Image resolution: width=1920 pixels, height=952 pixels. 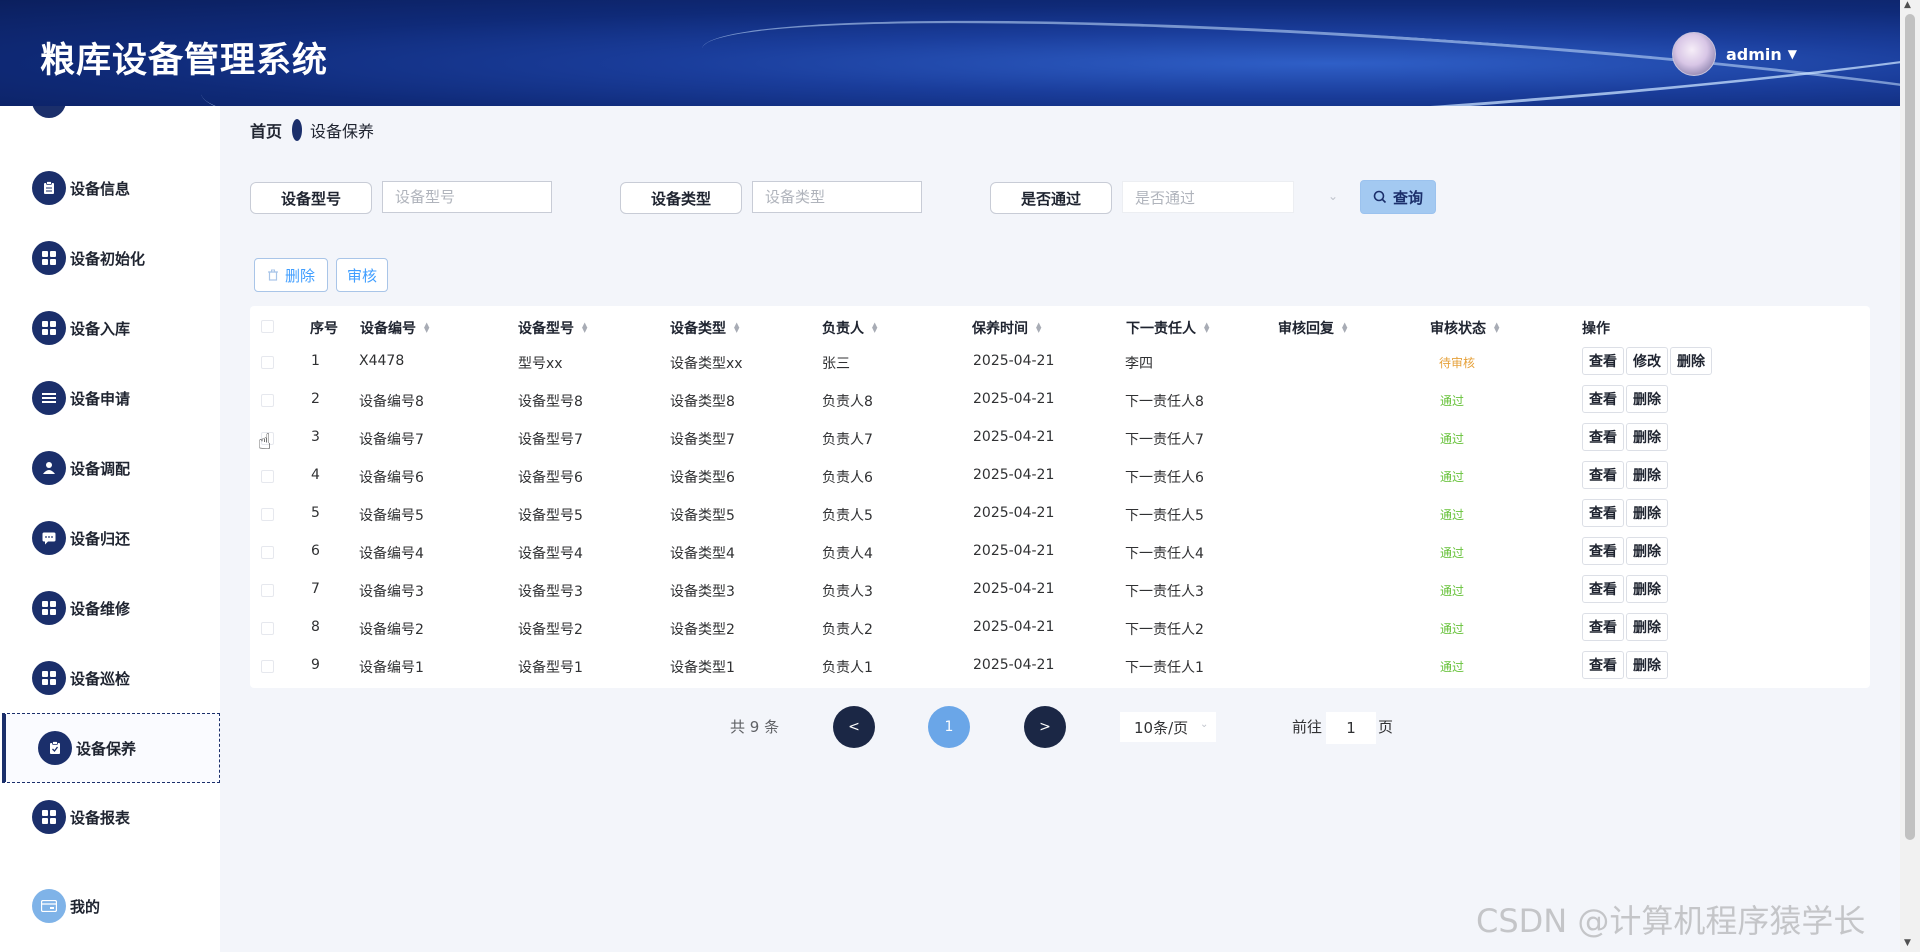 I want to click on breadcrumb-home: 首页, so click(x=266, y=130).